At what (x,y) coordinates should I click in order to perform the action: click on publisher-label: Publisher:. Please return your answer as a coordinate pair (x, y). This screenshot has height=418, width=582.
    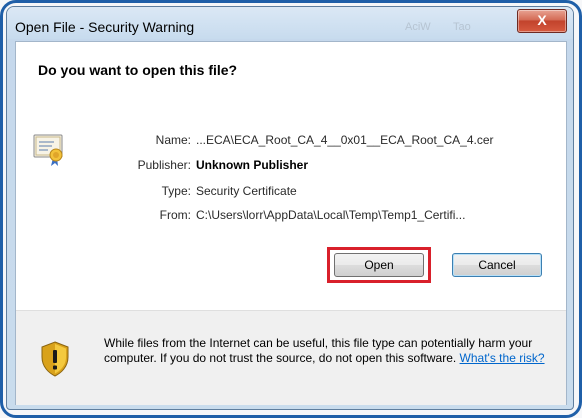
    Looking at the image, I should click on (164, 165).